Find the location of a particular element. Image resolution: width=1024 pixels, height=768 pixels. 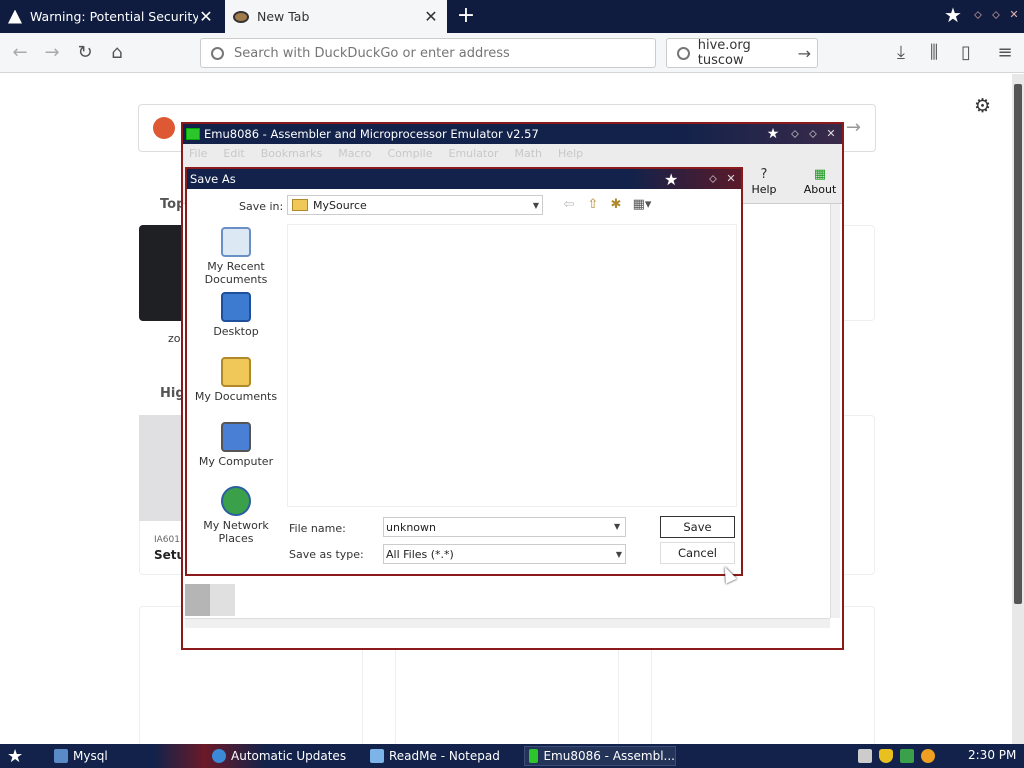

search-value: hive.org tuscow is located at coordinates (724, 53).